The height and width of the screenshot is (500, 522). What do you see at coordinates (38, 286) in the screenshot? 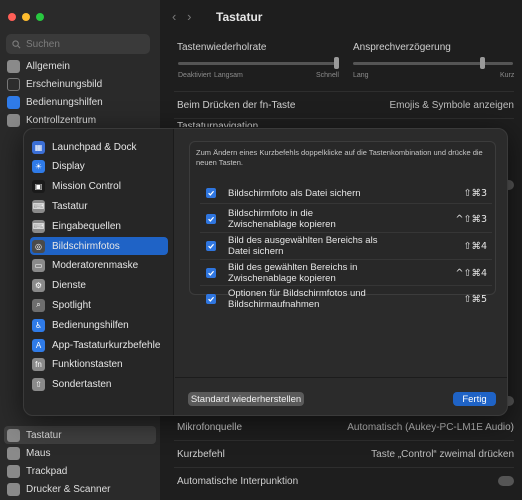
I see `gear-icon: ⚙` at bounding box center [38, 286].